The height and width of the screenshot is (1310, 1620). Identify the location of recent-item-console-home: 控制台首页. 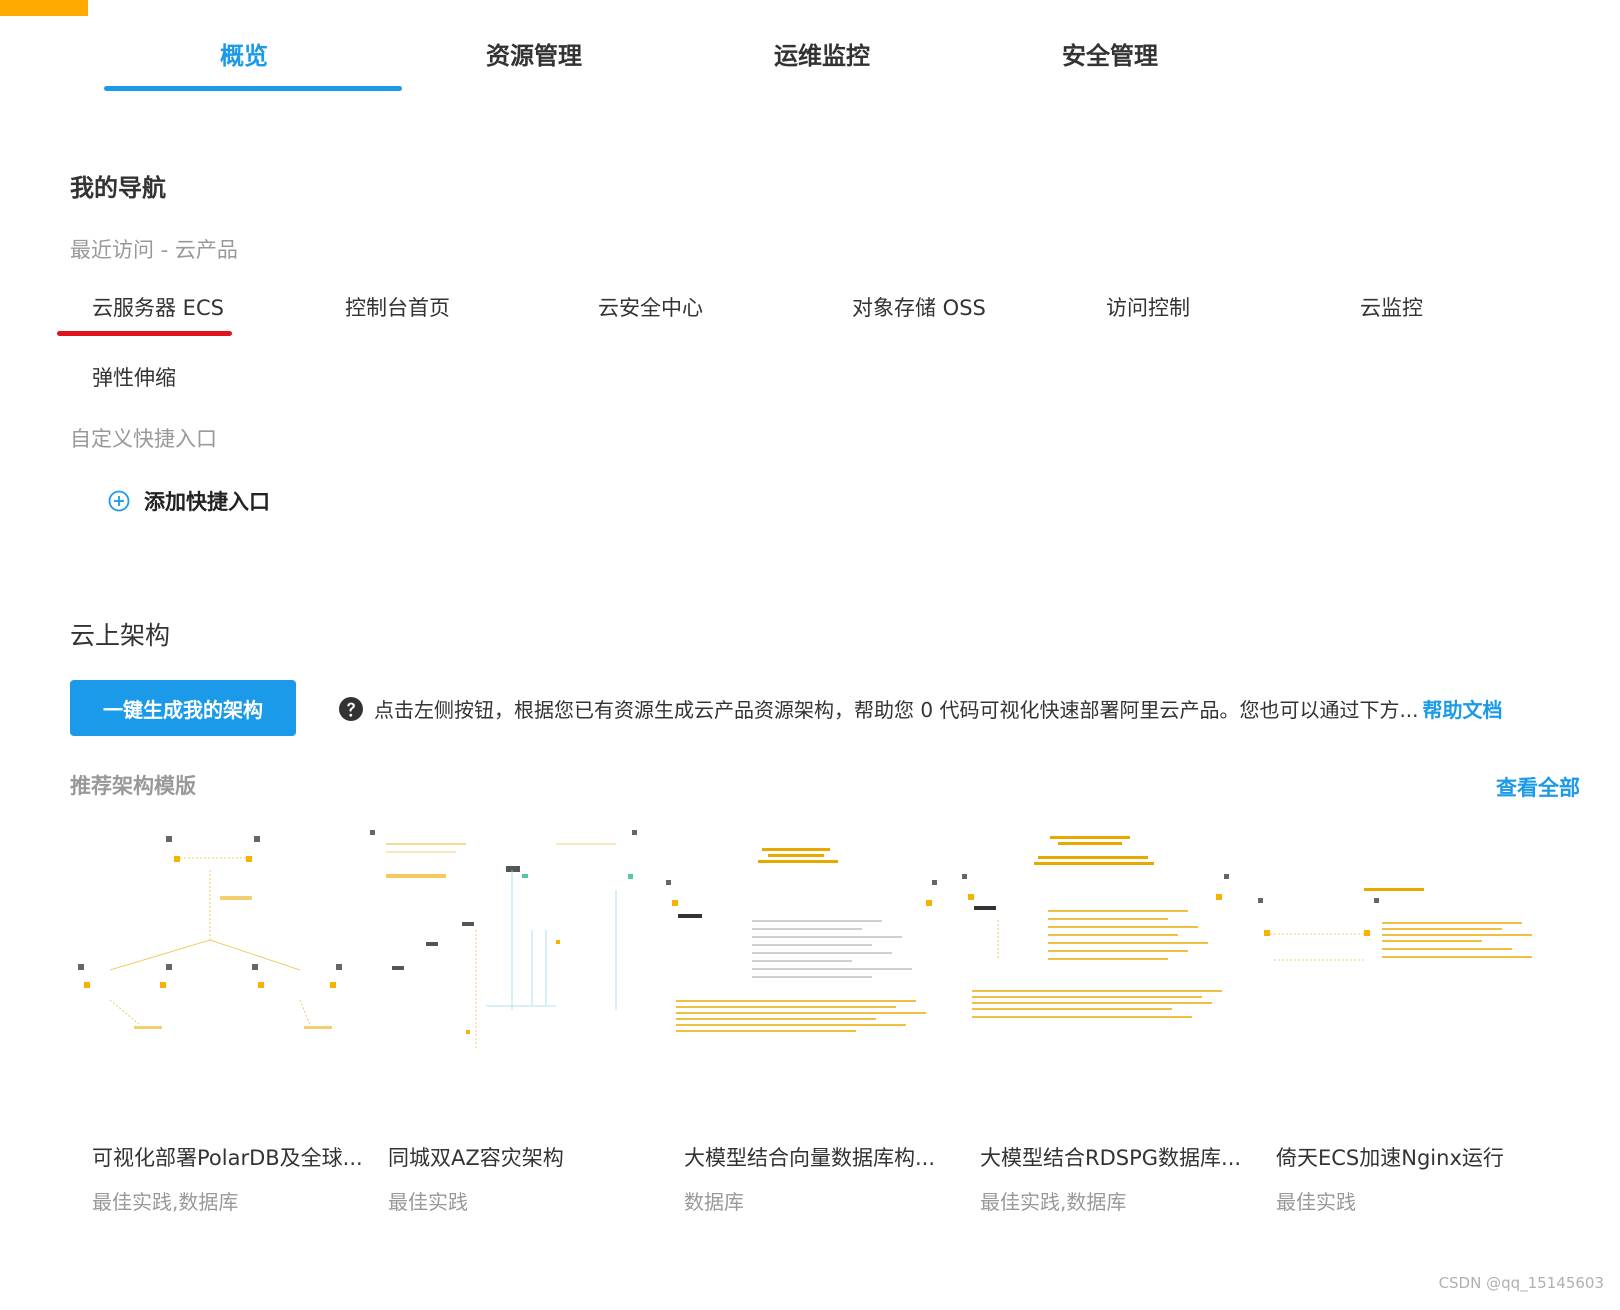
(397, 307).